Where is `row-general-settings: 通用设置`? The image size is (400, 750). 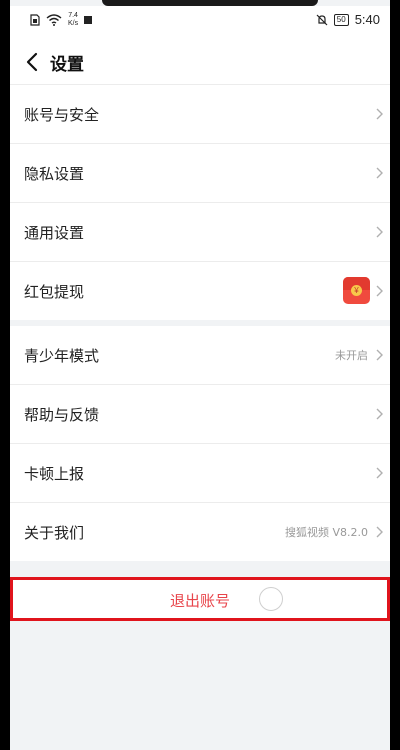 row-general-settings: 通用设置 is located at coordinates (200, 232).